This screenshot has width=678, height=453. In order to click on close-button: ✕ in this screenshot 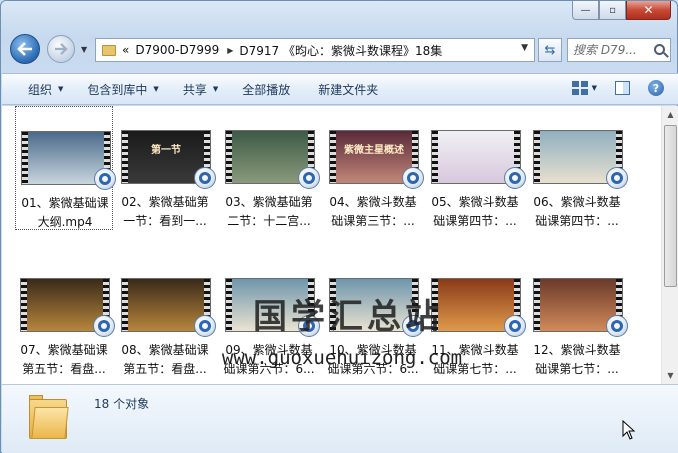, I will do `click(648, 10)`.